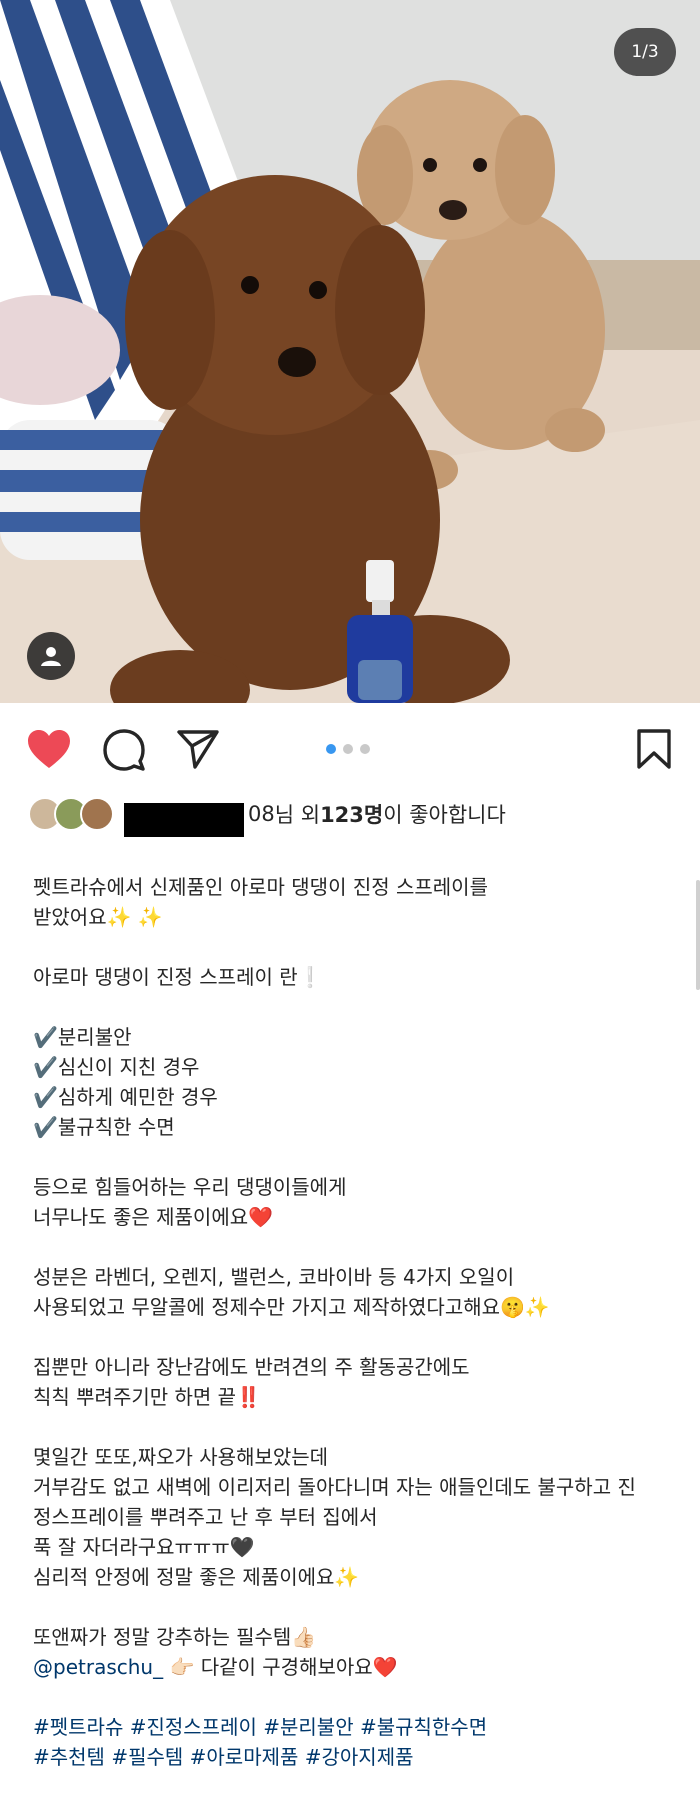  Describe the element at coordinates (144, 1547) in the screenshot. I see `caption-line: 푹 잘 자더라구요ㅠㅠㅠ🖤` at that location.